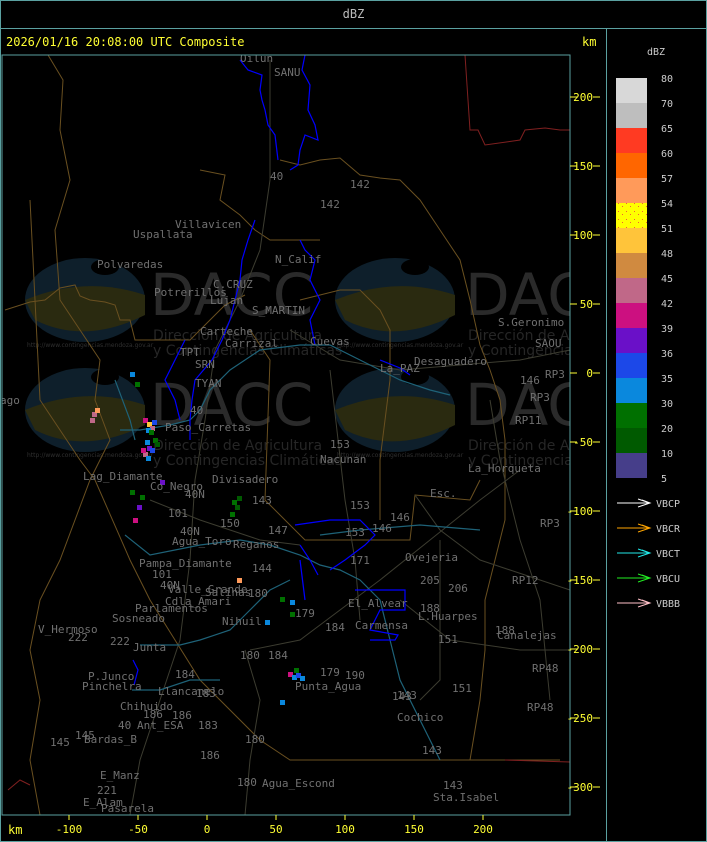 The image size is (707, 842). I want to click on place-label: Canalejas, so click(527, 635).